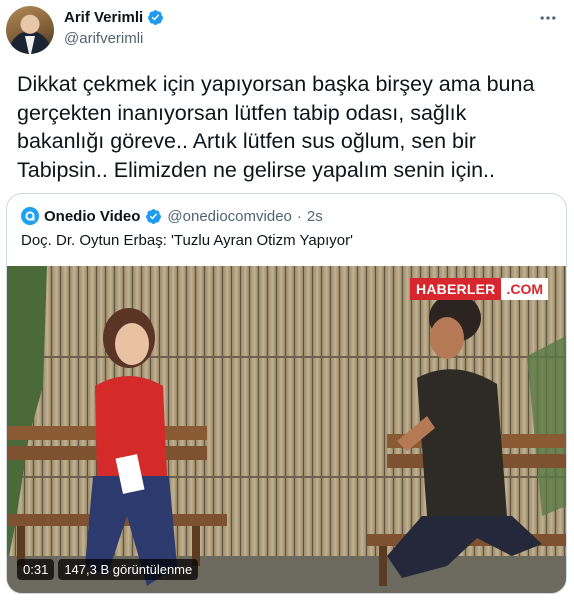 The image size is (574, 601). Describe the element at coordinates (128, 569) in the screenshot. I see `video-view-count: 147,3 B görüntülenme` at that location.